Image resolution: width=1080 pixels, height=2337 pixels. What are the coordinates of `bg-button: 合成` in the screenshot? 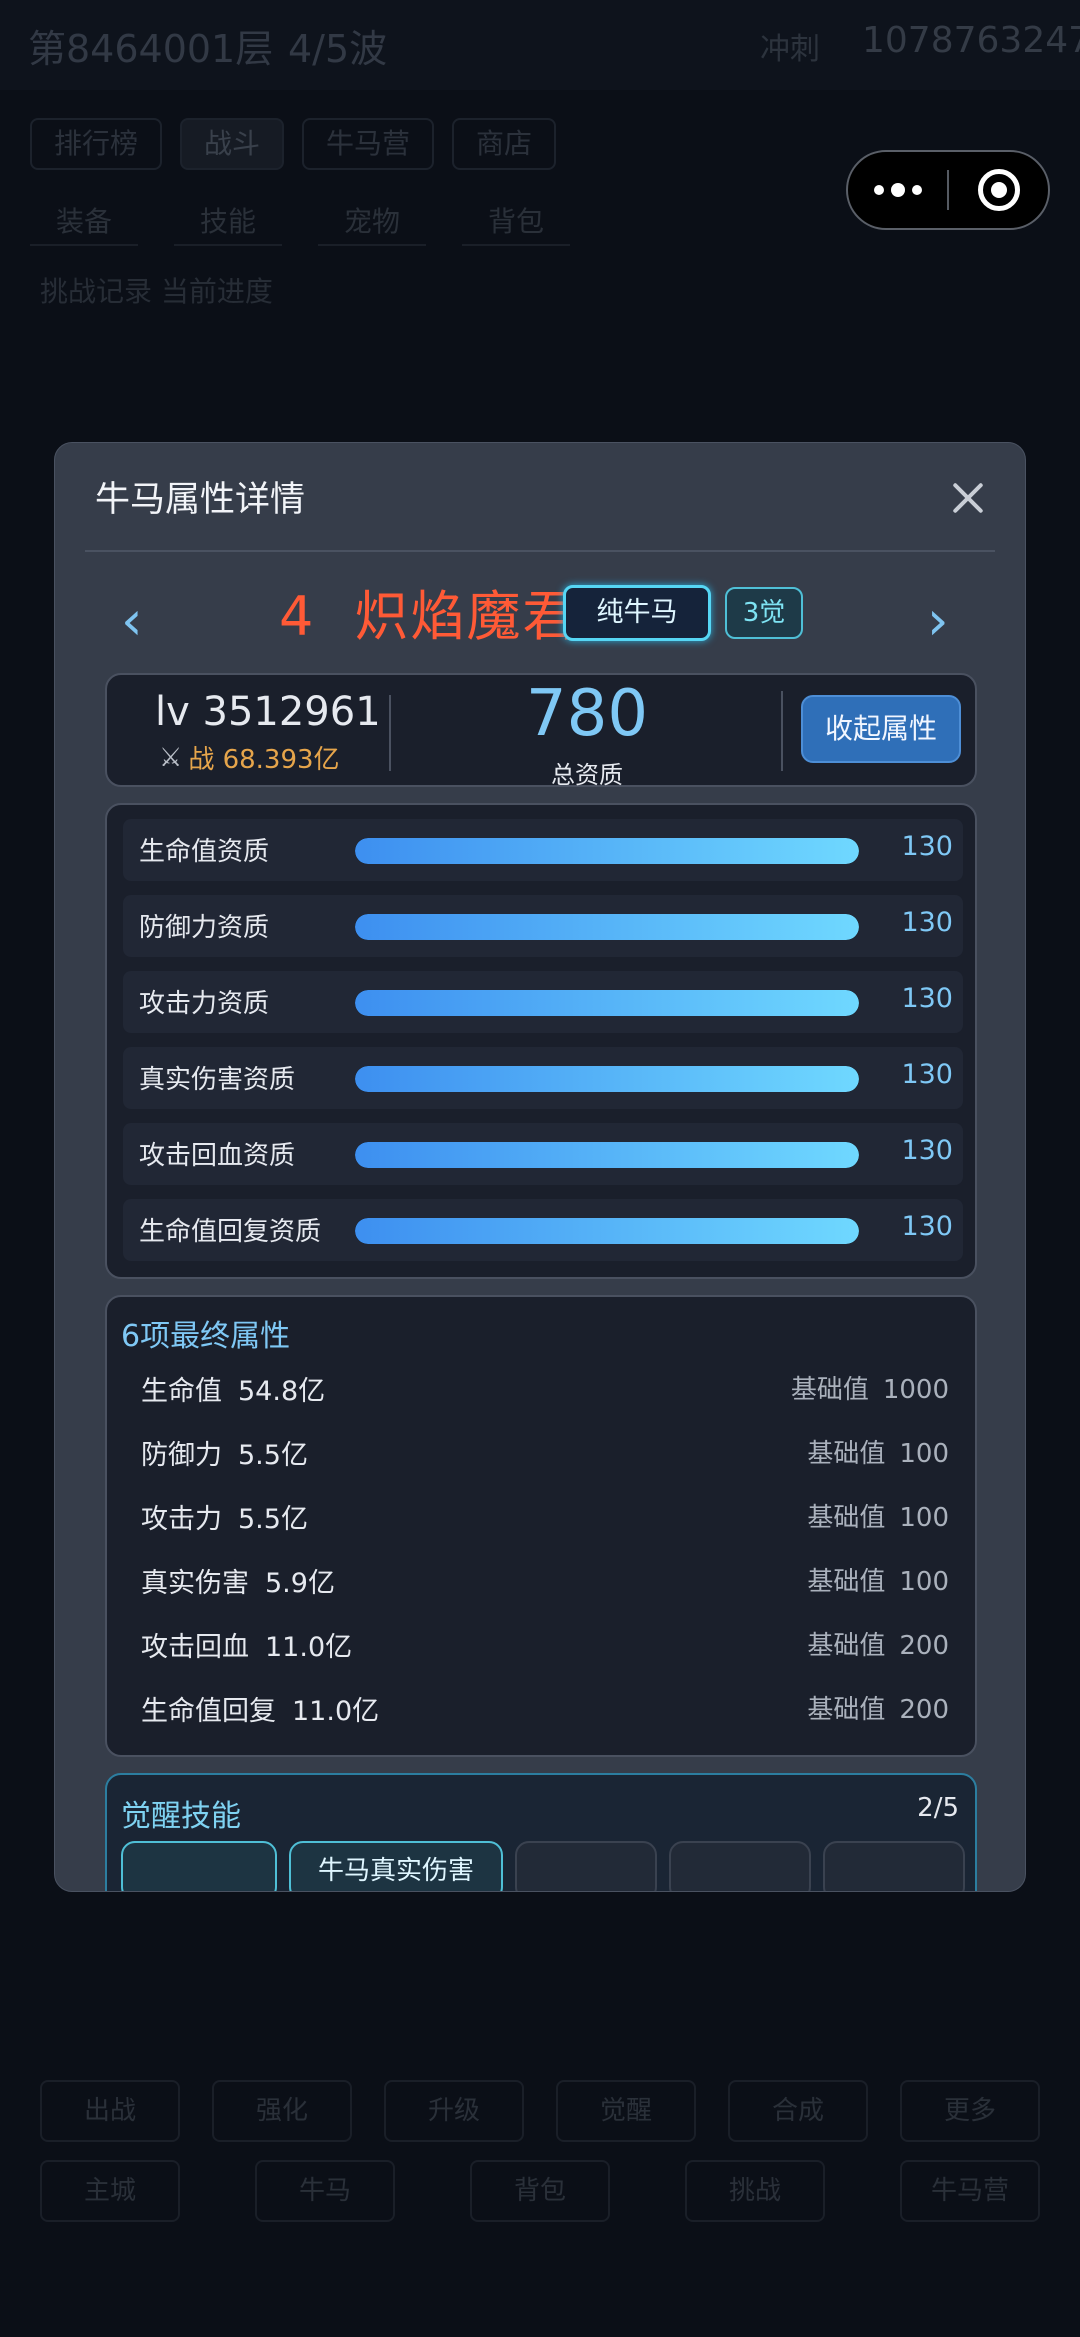 It's located at (798, 2111).